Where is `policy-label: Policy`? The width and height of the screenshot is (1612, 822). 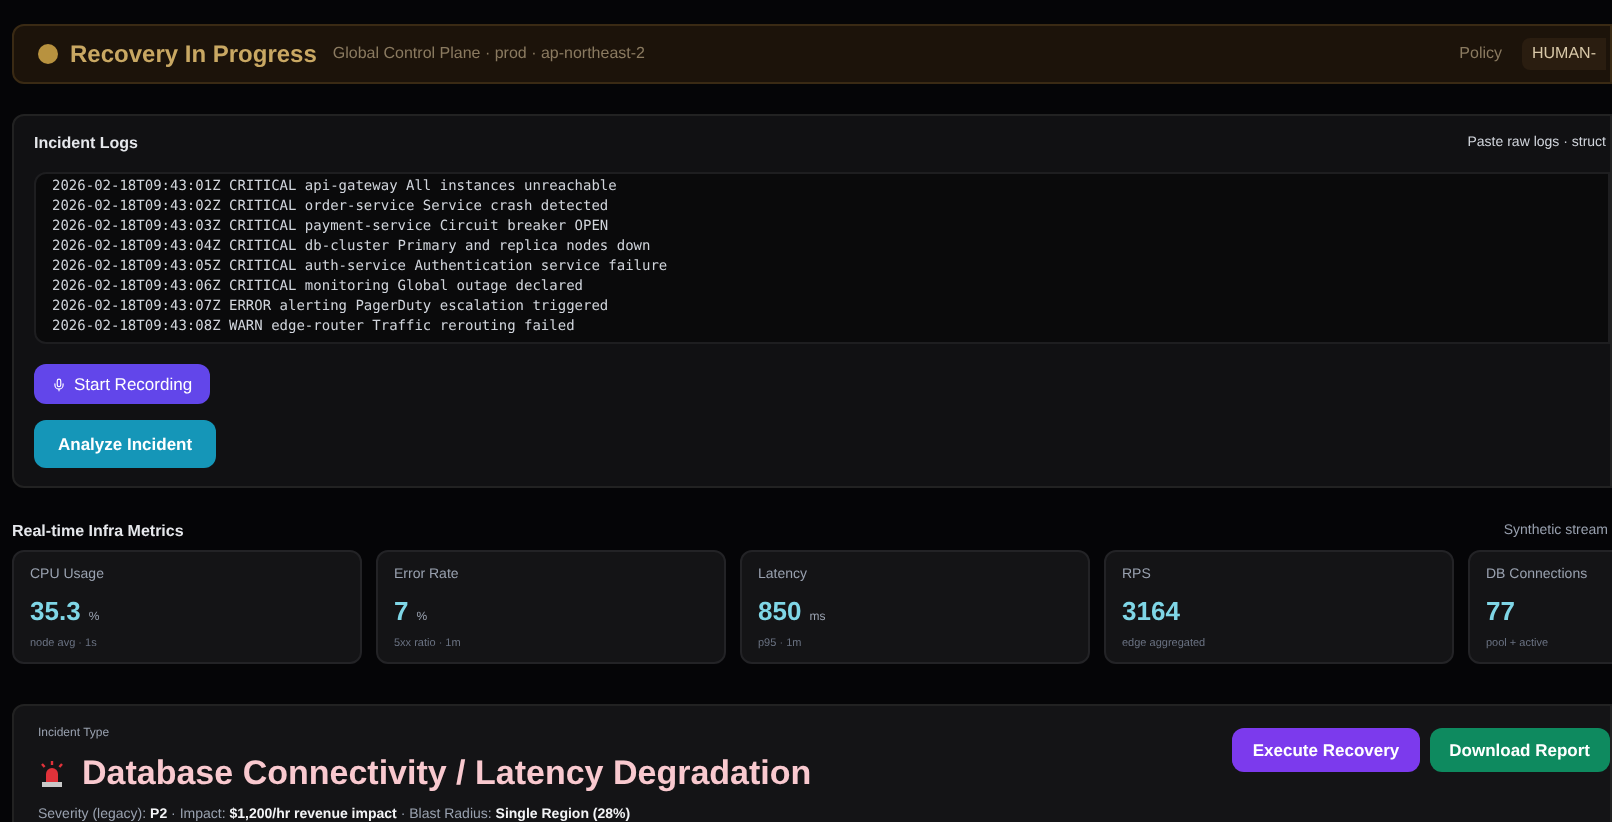 policy-label: Policy is located at coordinates (1480, 54).